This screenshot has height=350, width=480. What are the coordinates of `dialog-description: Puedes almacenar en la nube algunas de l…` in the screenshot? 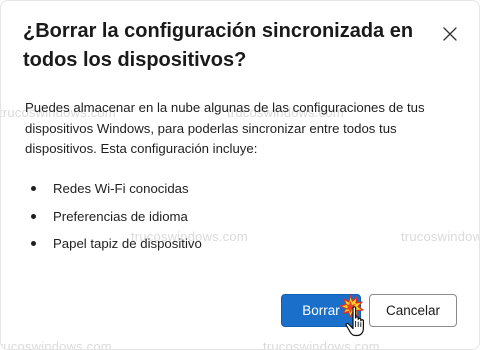 It's located at (225, 128).